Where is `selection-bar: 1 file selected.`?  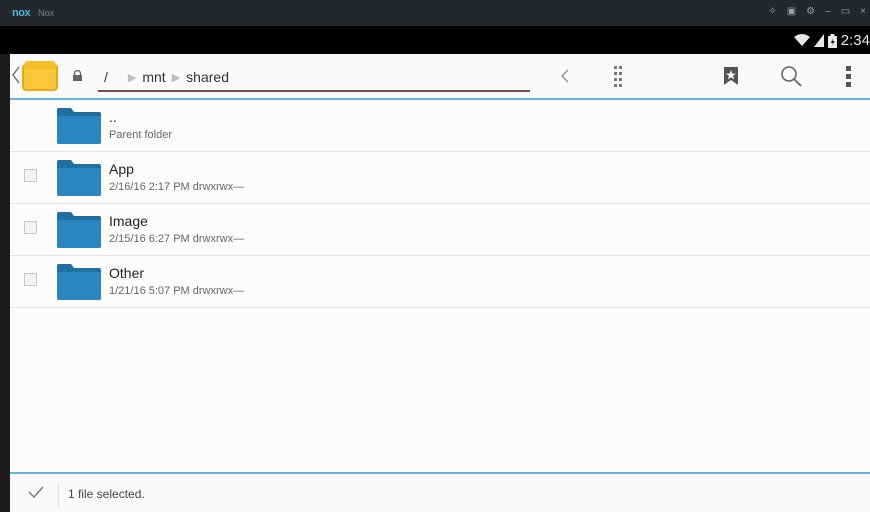 selection-bar: 1 file selected. is located at coordinates (440, 492).